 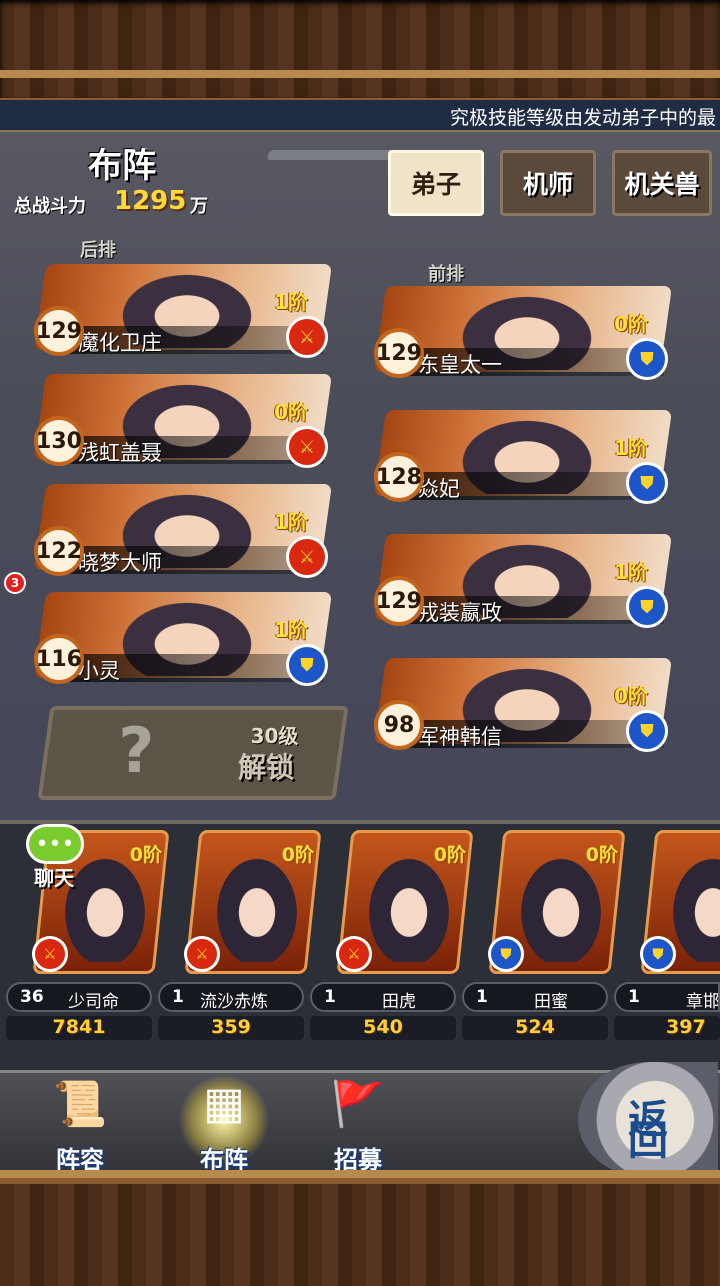 What do you see at coordinates (523, 457) in the screenshot?
I see `front-hero-slot-2: 焱妃 128 1阶 ⛊` at bounding box center [523, 457].